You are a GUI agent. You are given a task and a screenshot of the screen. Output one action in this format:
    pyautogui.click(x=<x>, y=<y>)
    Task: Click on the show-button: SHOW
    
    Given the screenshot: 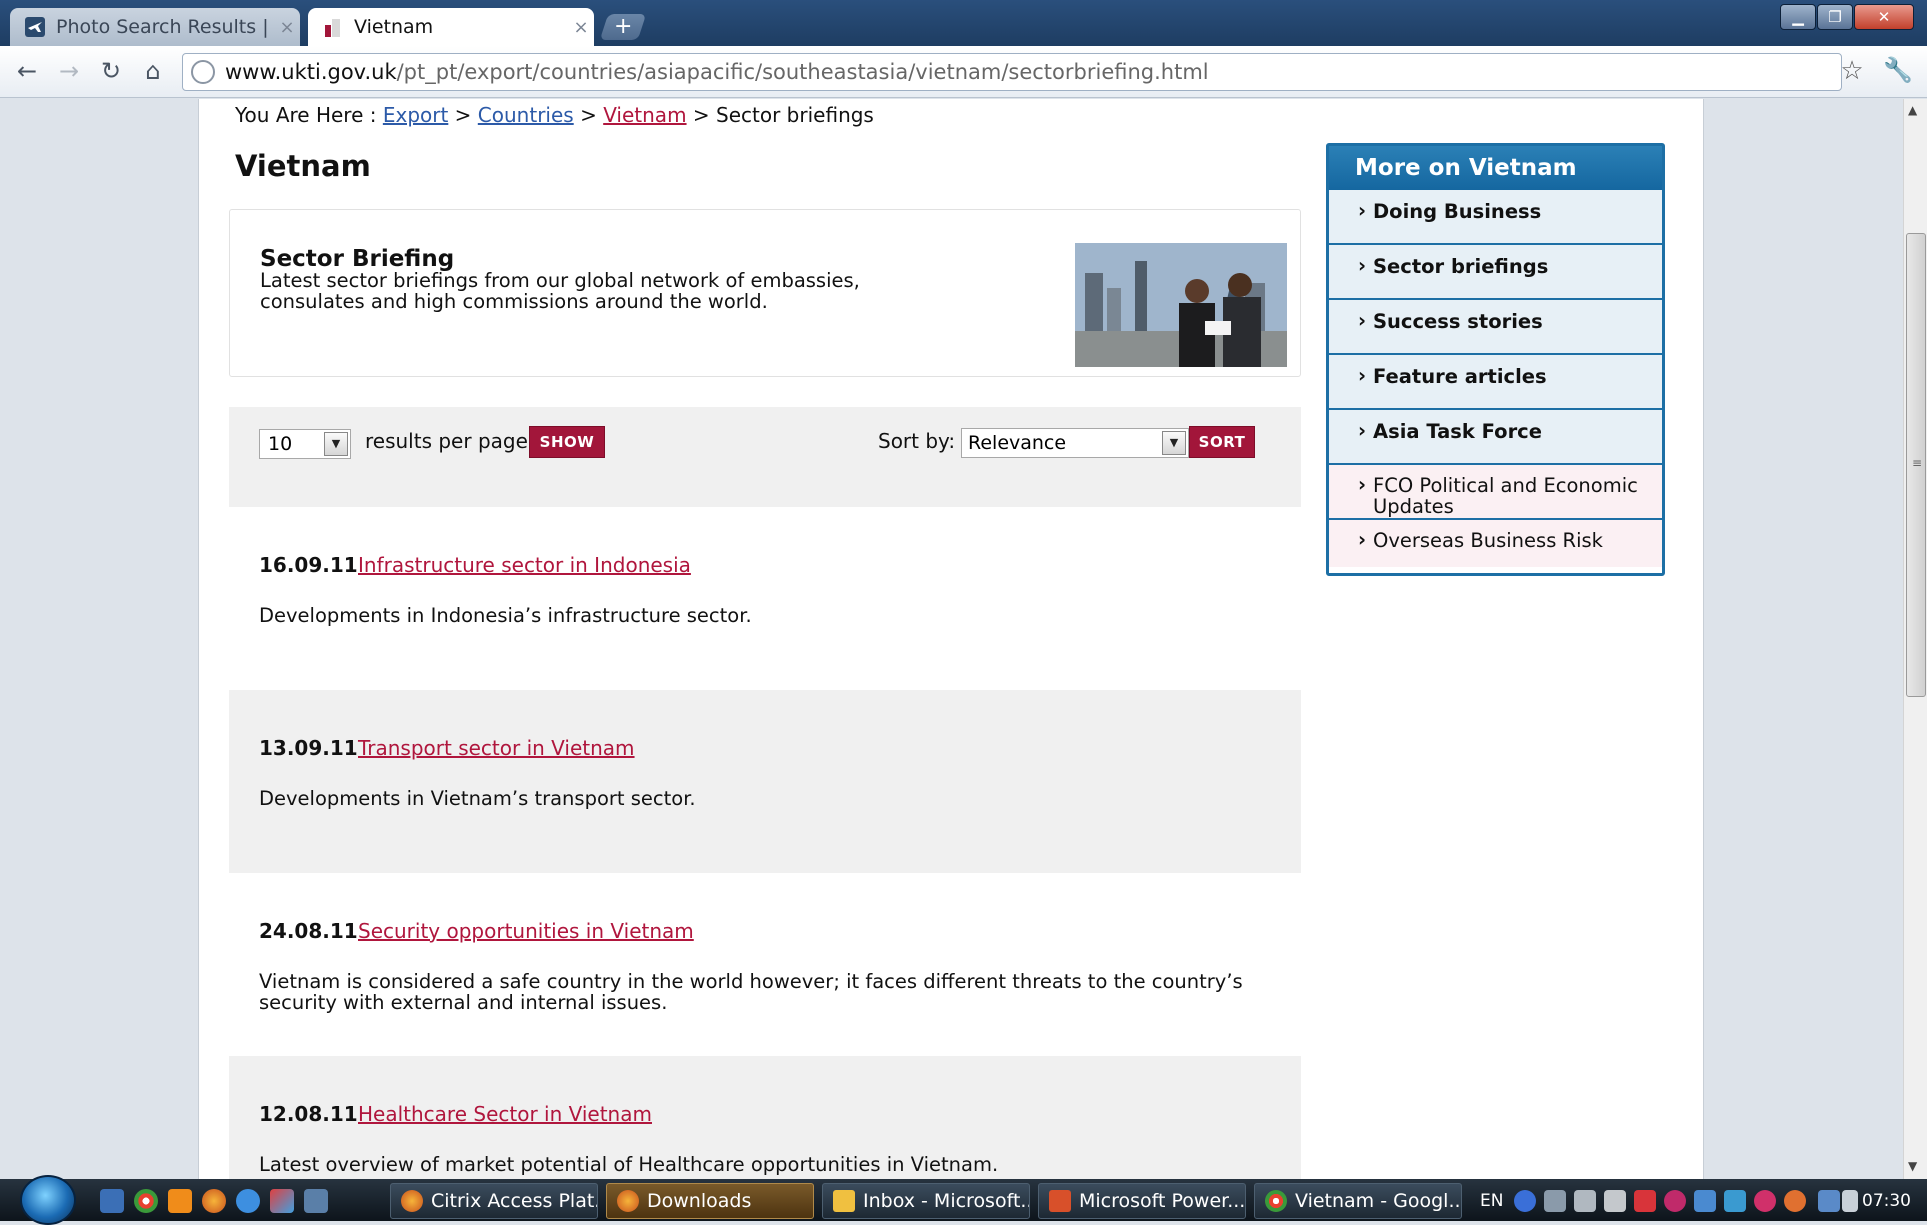 What is the action you would take?
    pyautogui.click(x=567, y=442)
    